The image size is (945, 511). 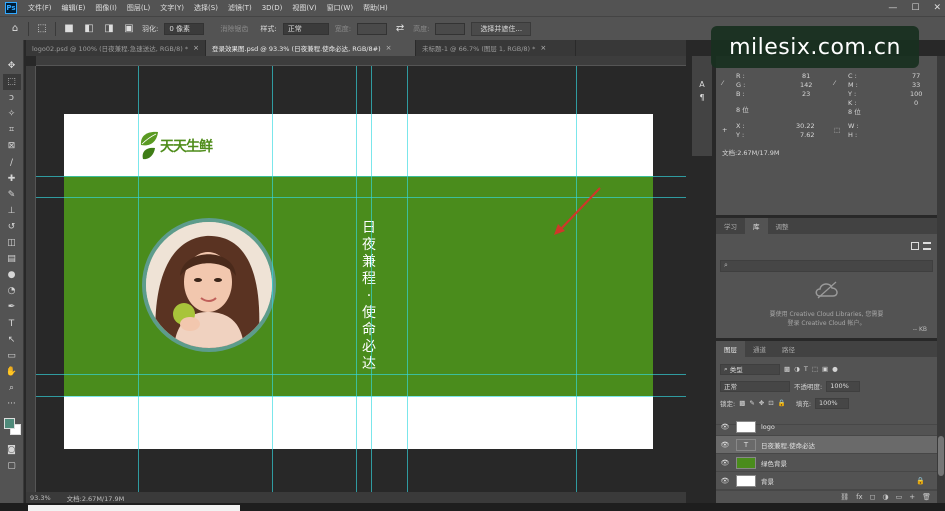 What do you see at coordinates (109, 29) in the screenshot?
I see `subtract-selection-icon: ◨` at bounding box center [109, 29].